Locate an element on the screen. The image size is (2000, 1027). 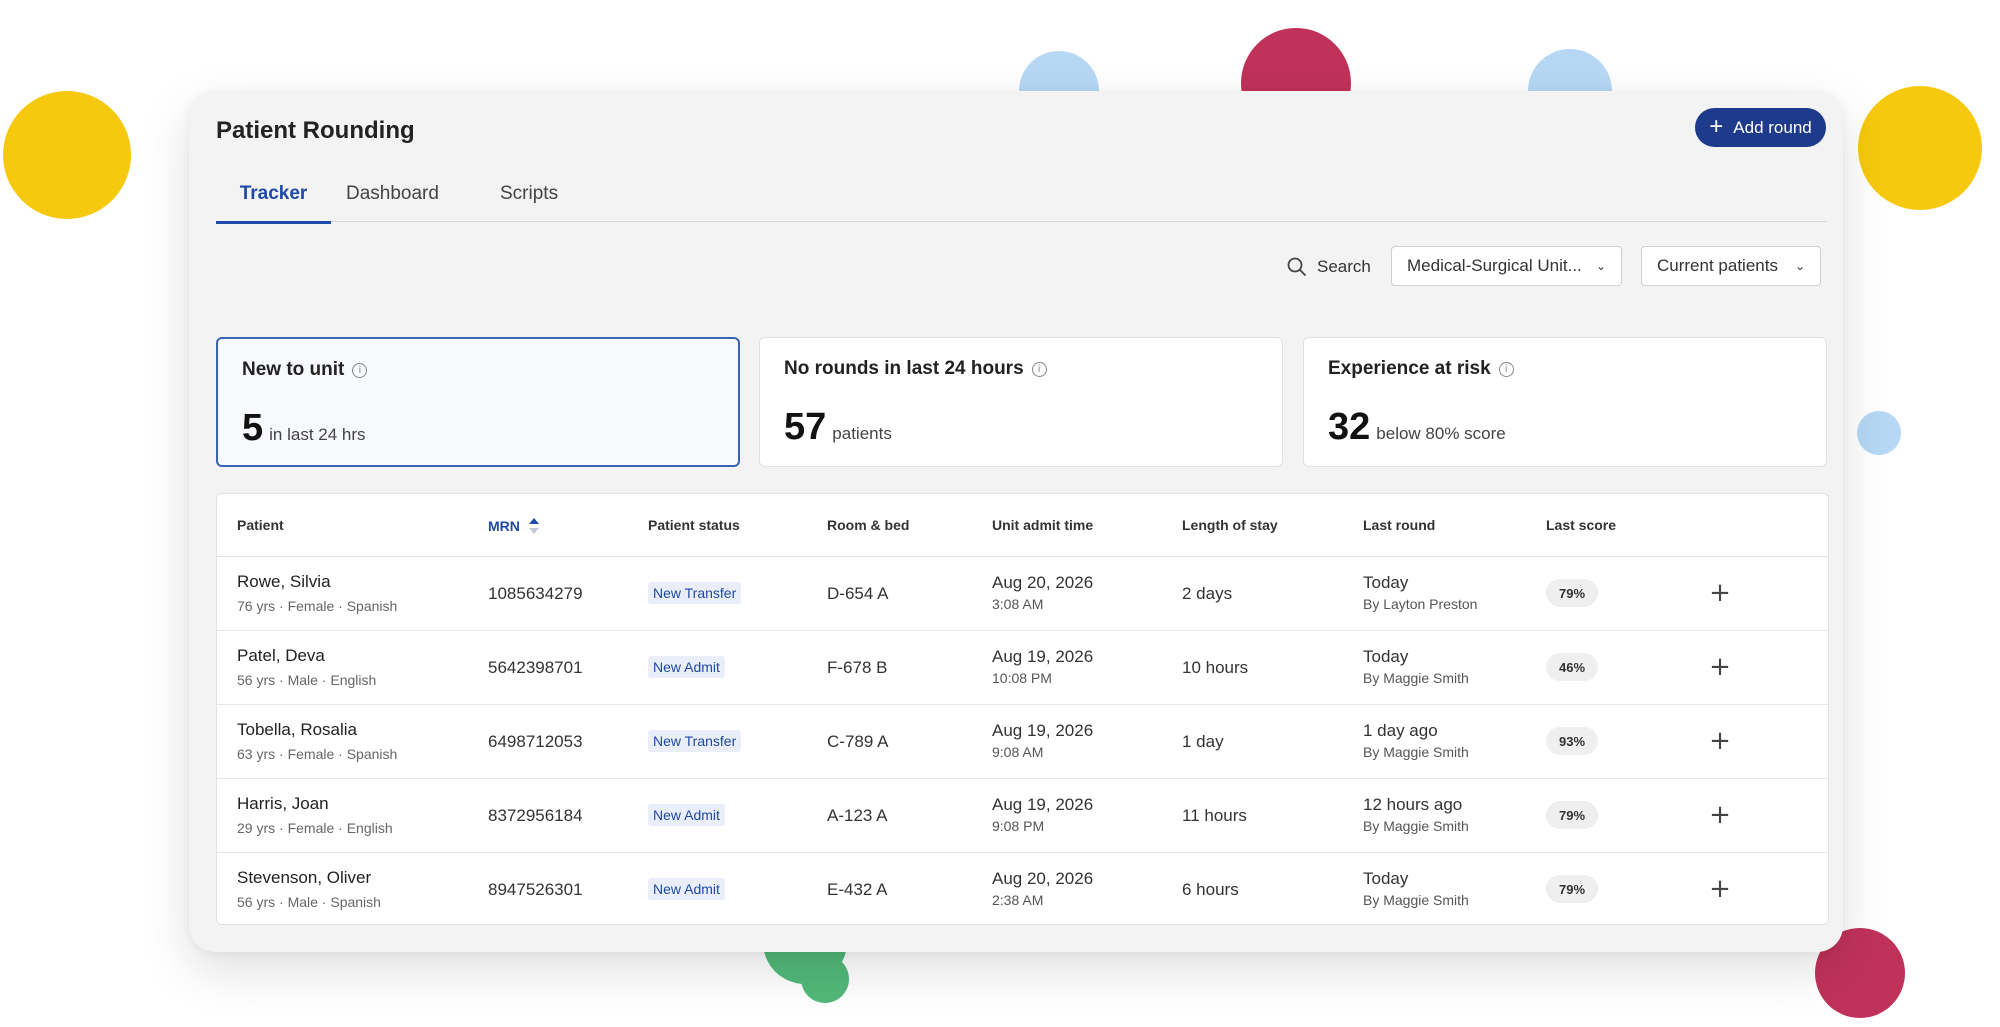
col-header-admit: Unit admit time is located at coordinates (1042, 525).